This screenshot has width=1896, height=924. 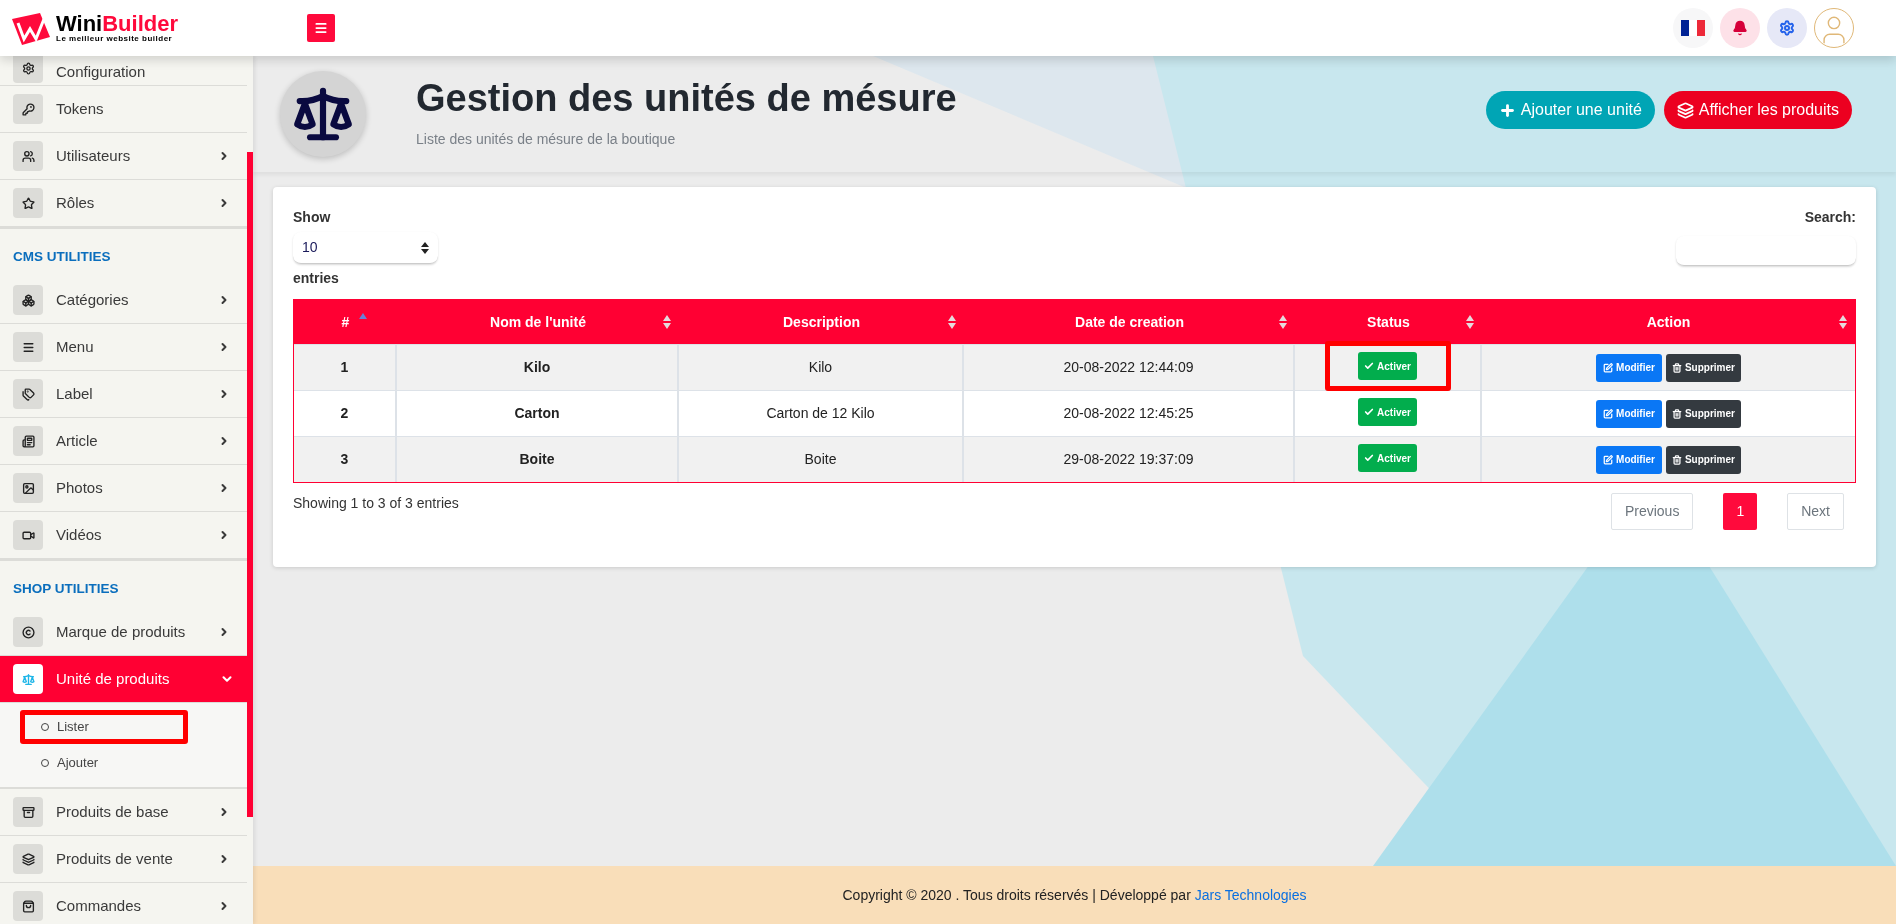 I want to click on newspaper-icon, so click(x=28, y=441).